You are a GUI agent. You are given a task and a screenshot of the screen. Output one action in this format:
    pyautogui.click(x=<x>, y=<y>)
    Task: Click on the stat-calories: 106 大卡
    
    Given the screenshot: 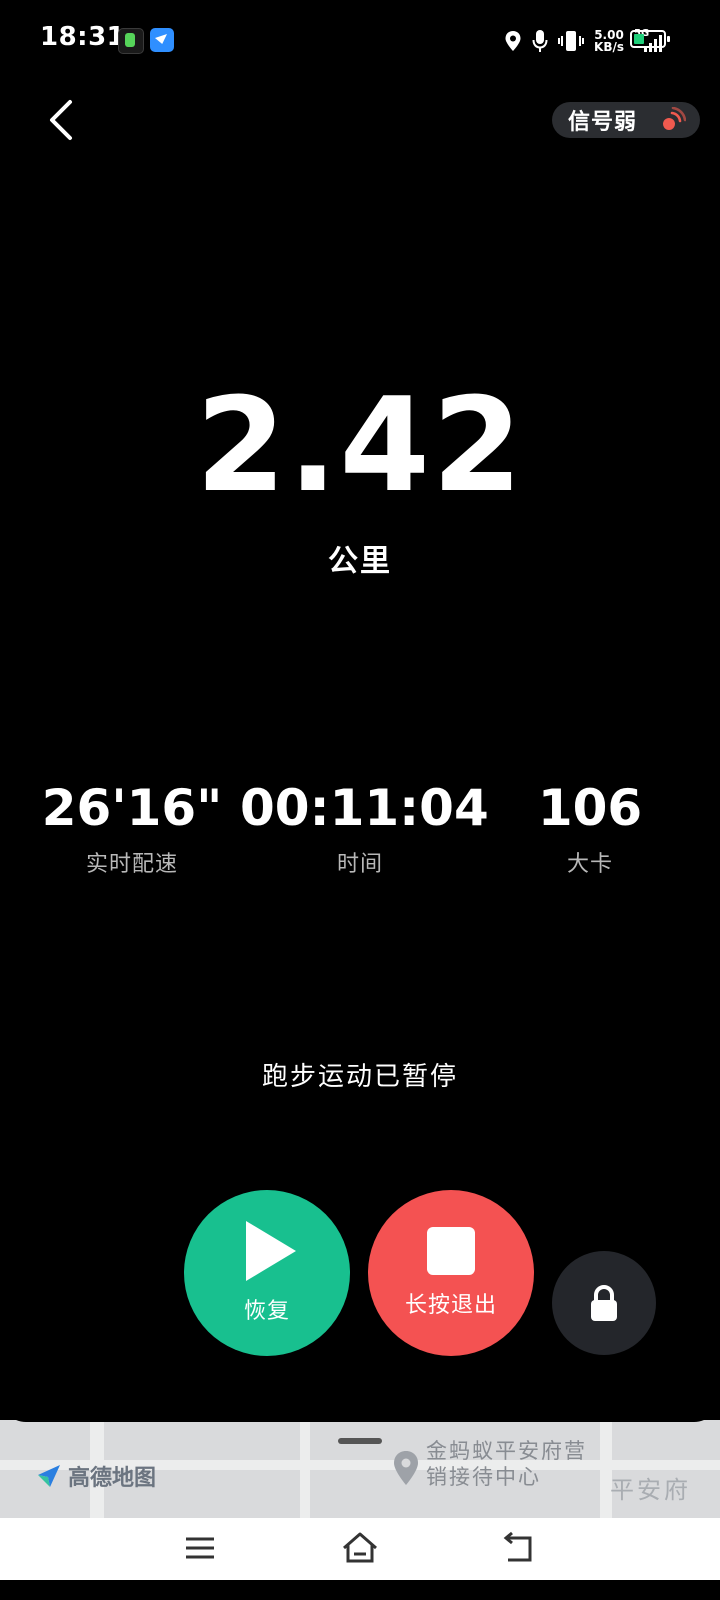 What is the action you would take?
    pyautogui.click(x=590, y=828)
    